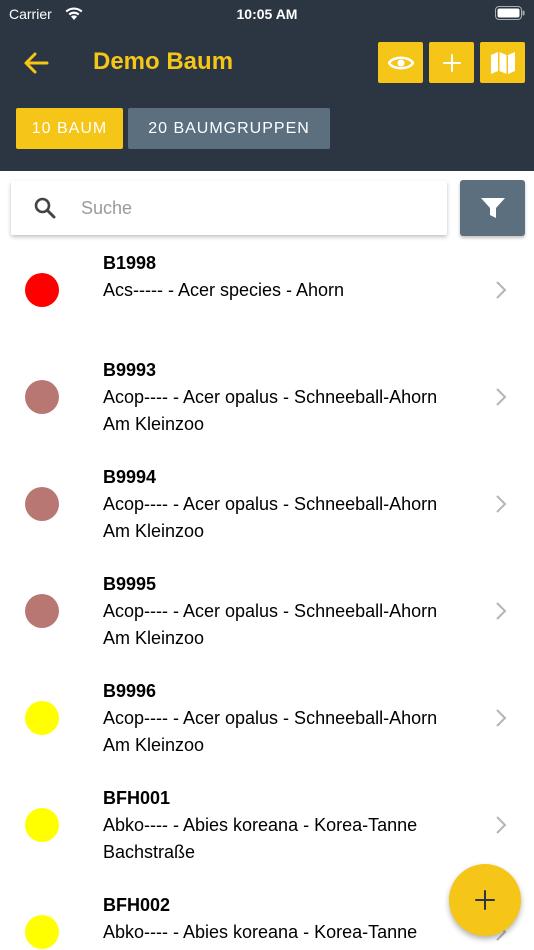 This screenshot has height=950, width=534. I want to click on eye-icon, so click(400, 62).